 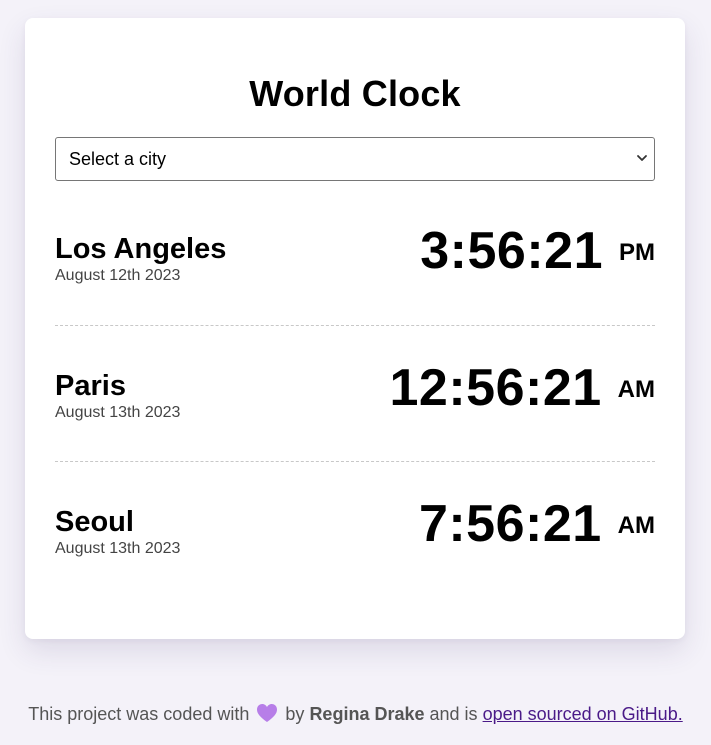 What do you see at coordinates (453, 714) in the screenshot?
I see `footer-text: and is` at bounding box center [453, 714].